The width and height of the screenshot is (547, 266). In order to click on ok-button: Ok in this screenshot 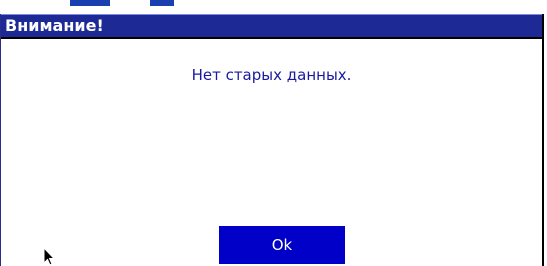, I will do `click(282, 245)`.